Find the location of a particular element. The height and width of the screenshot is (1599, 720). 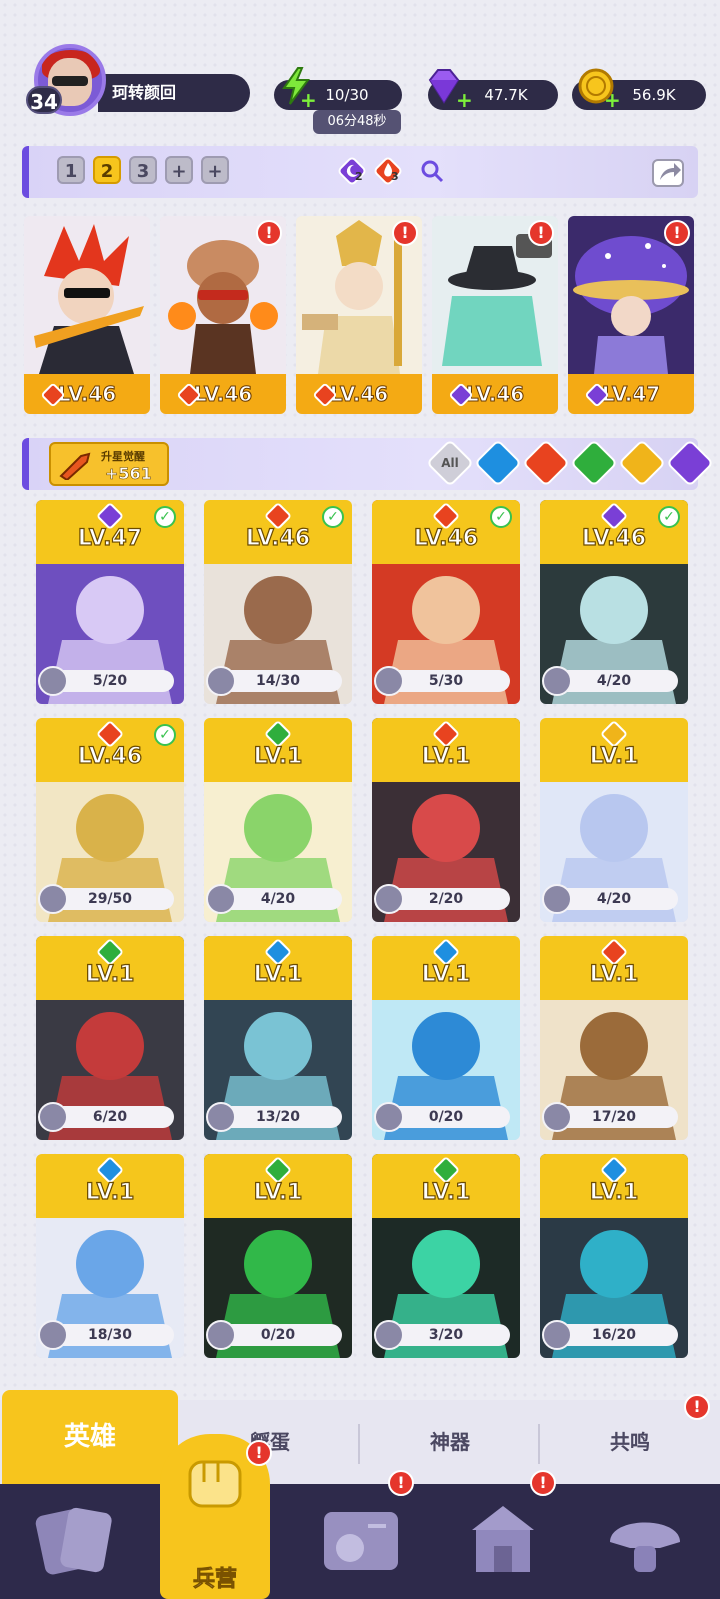

share-icon is located at coordinates (668, 172).